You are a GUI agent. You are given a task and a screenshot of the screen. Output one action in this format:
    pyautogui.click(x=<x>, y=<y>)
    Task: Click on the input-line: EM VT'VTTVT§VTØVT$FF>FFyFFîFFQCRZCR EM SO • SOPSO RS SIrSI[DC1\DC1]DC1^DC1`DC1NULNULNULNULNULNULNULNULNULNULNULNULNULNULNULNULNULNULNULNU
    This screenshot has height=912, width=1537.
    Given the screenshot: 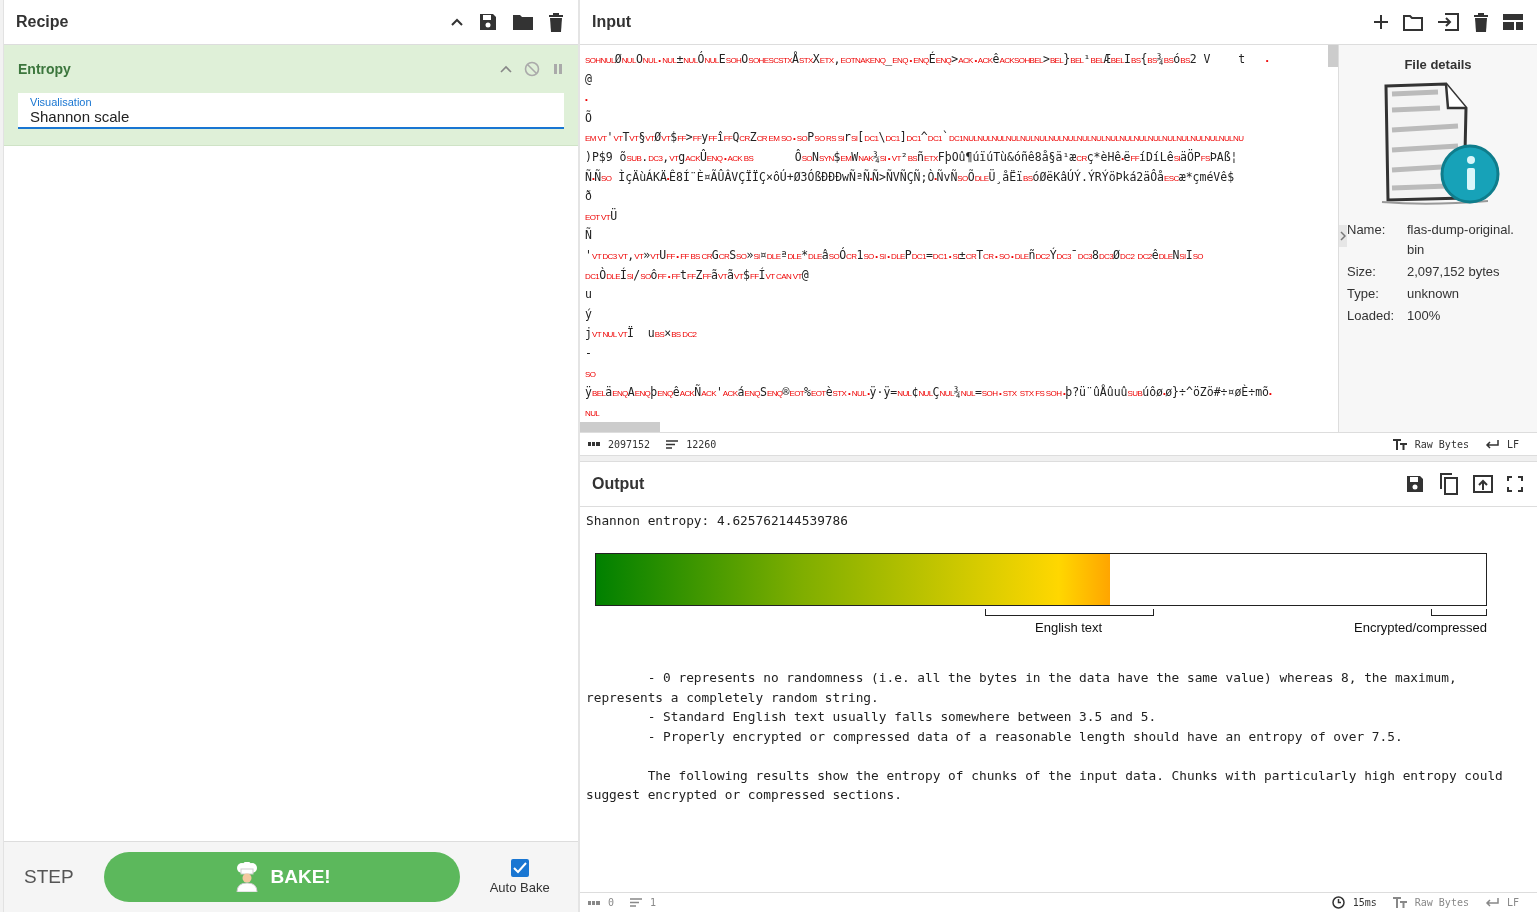 What is the action you would take?
    pyautogui.click(x=914, y=138)
    